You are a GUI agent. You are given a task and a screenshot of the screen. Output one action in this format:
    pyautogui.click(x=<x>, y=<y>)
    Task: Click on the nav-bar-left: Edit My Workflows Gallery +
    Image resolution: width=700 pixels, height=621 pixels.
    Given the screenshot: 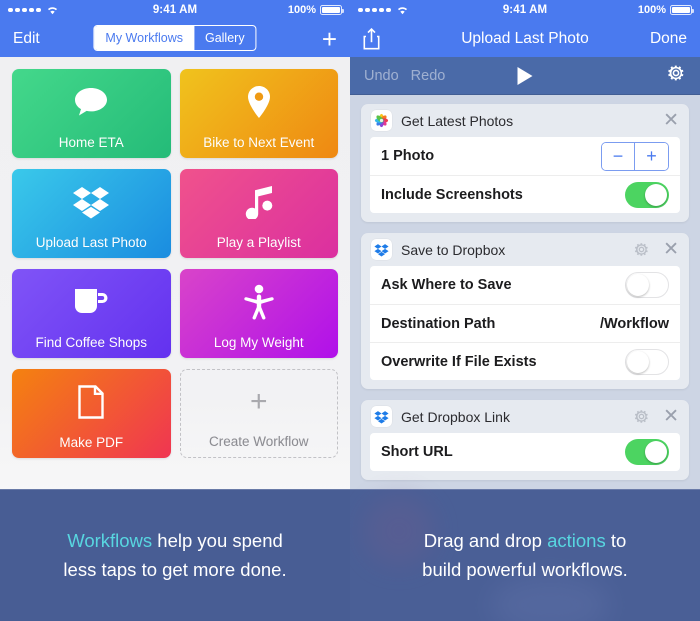 What is the action you would take?
    pyautogui.click(x=175, y=38)
    